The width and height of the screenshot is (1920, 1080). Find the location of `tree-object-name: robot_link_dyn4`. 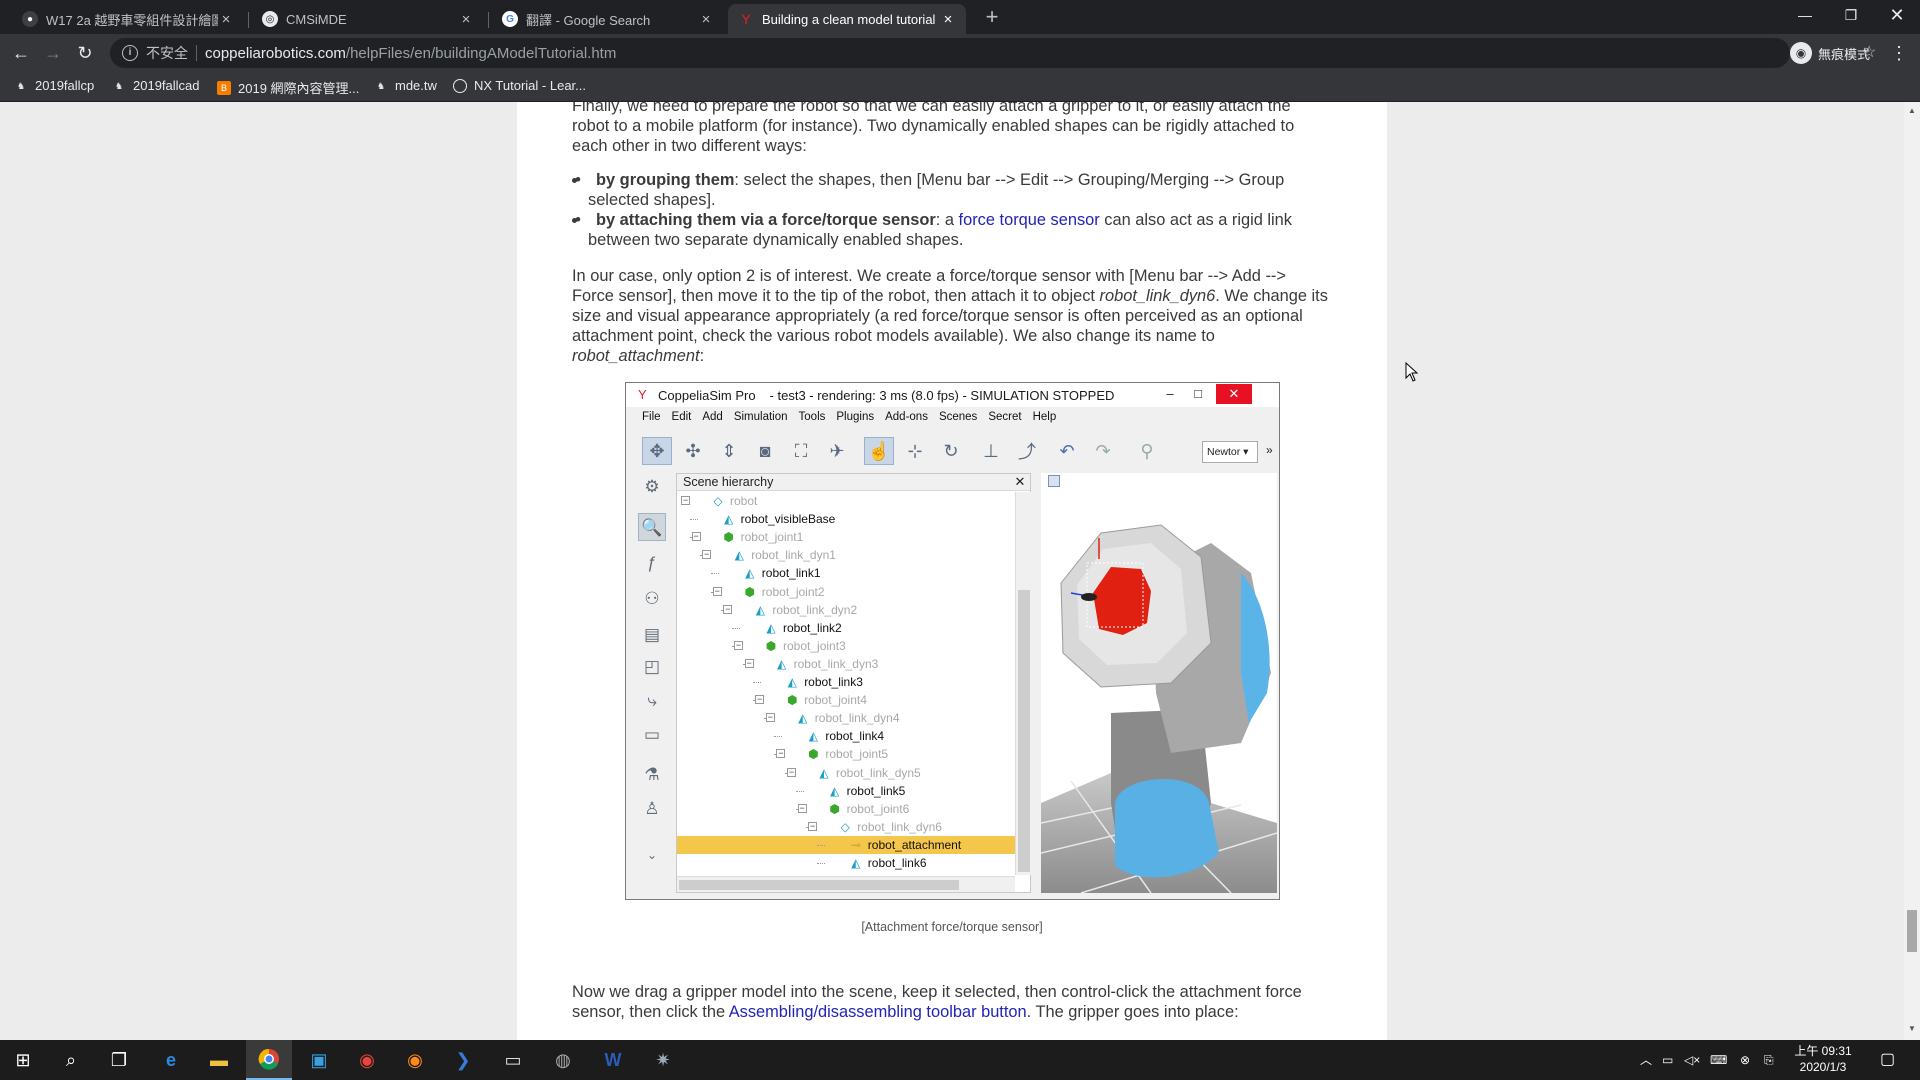

tree-object-name: robot_link_dyn4 is located at coordinates (857, 718).